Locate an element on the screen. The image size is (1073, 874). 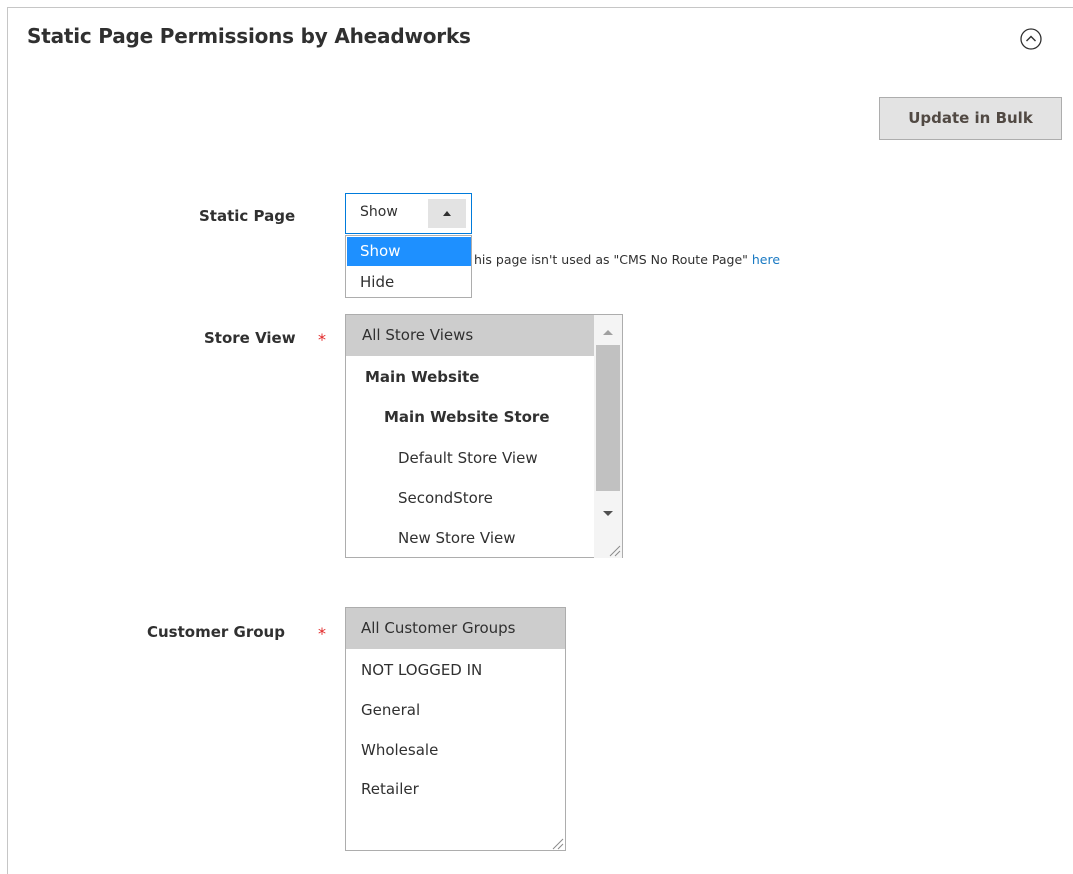
panel-border-top is located at coordinates (540, 7).